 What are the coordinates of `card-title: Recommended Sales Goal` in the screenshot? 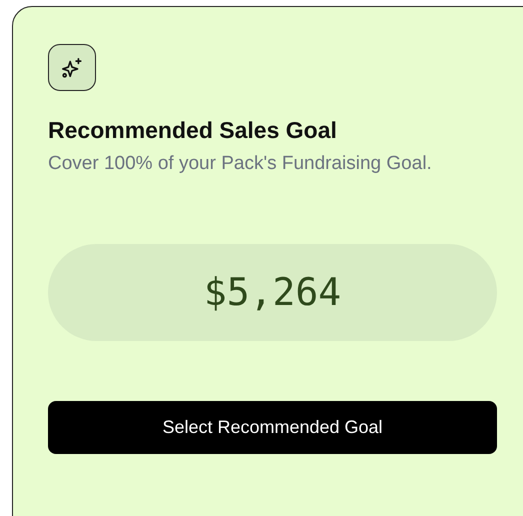 It's located at (193, 130).